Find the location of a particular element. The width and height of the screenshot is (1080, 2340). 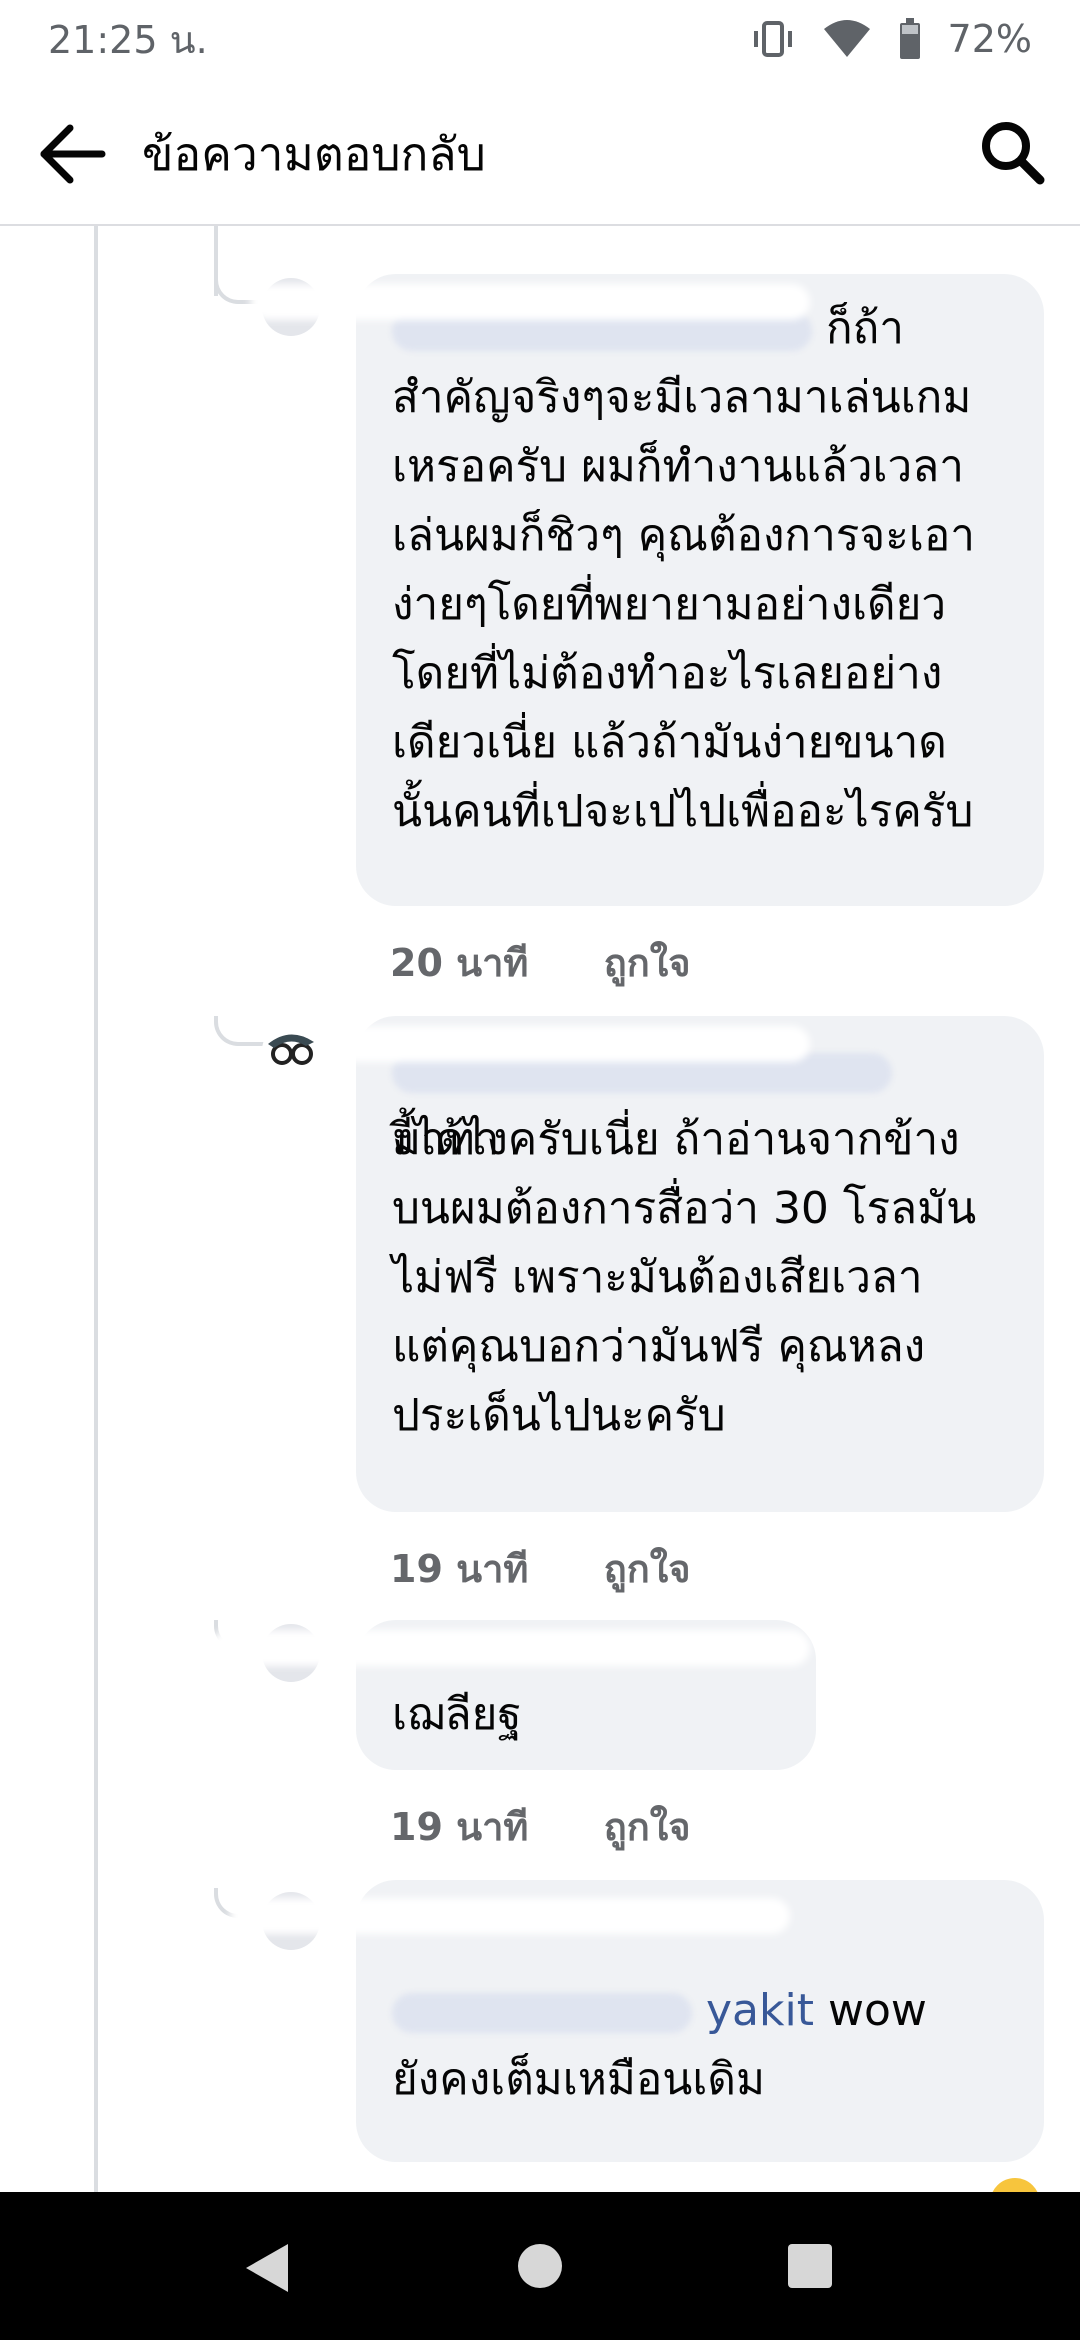

comment-line: แต่คุณบอกว่ามันฟรี คุณหลง is located at coordinates (659, 1346).